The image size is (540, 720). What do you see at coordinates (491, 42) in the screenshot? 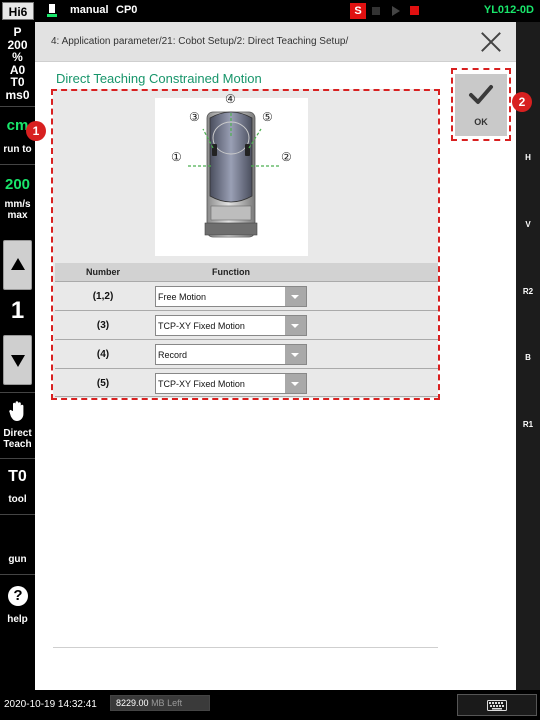
I see `close-icon` at bounding box center [491, 42].